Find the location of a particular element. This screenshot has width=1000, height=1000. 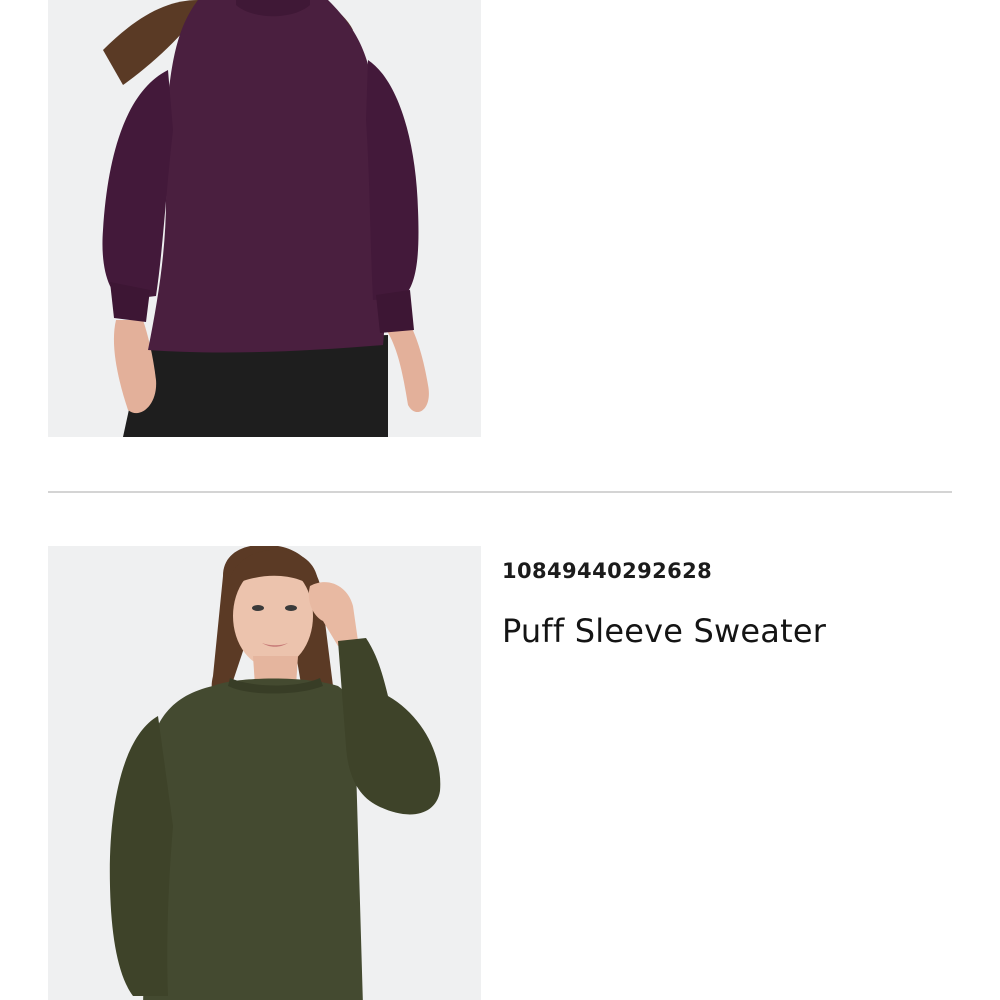

divider is located at coordinates (500, 492).